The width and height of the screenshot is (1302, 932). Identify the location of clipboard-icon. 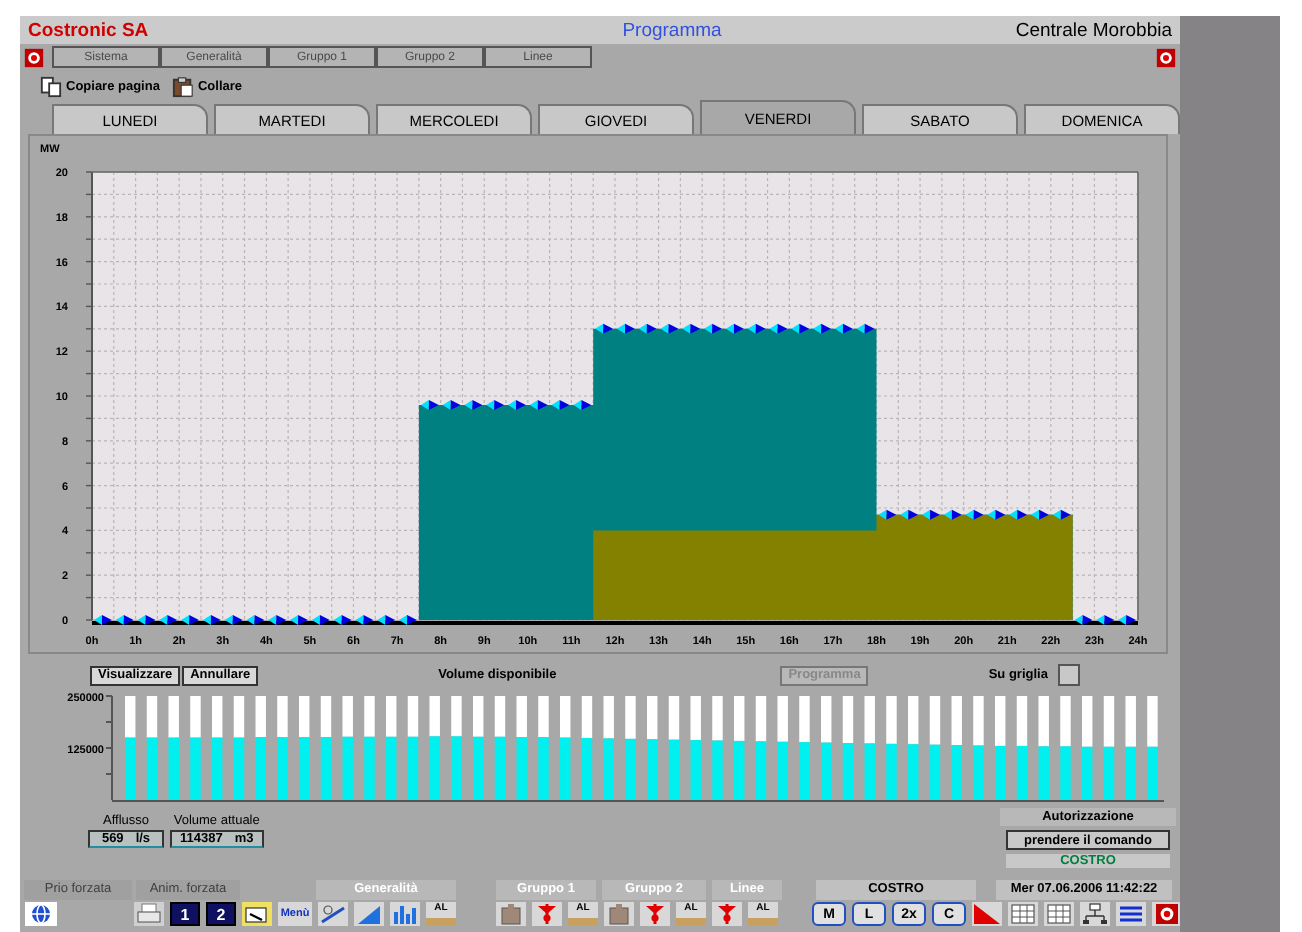
(182, 86).